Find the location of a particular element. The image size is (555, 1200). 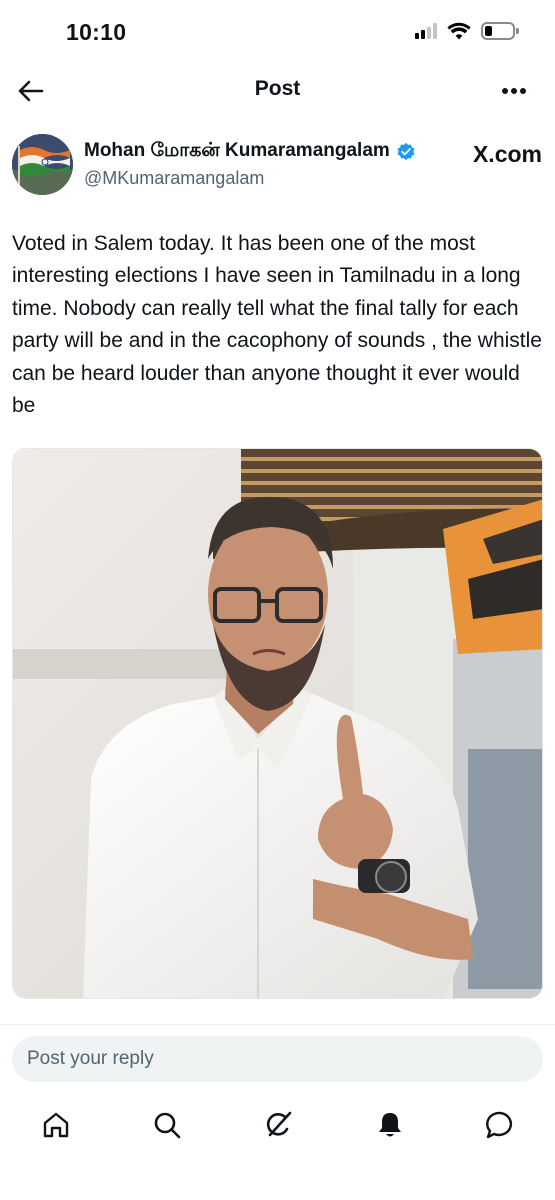

author-name-text: Mohan மோகன் Kumaramangalam is located at coordinates (237, 150).